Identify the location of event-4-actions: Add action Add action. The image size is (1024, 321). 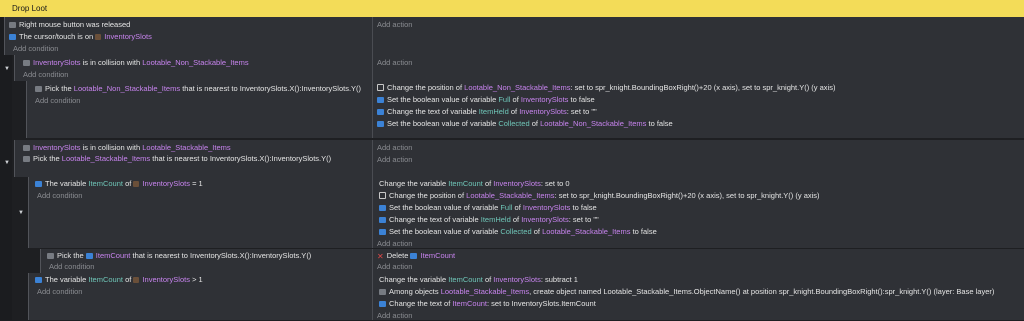
(698, 158).